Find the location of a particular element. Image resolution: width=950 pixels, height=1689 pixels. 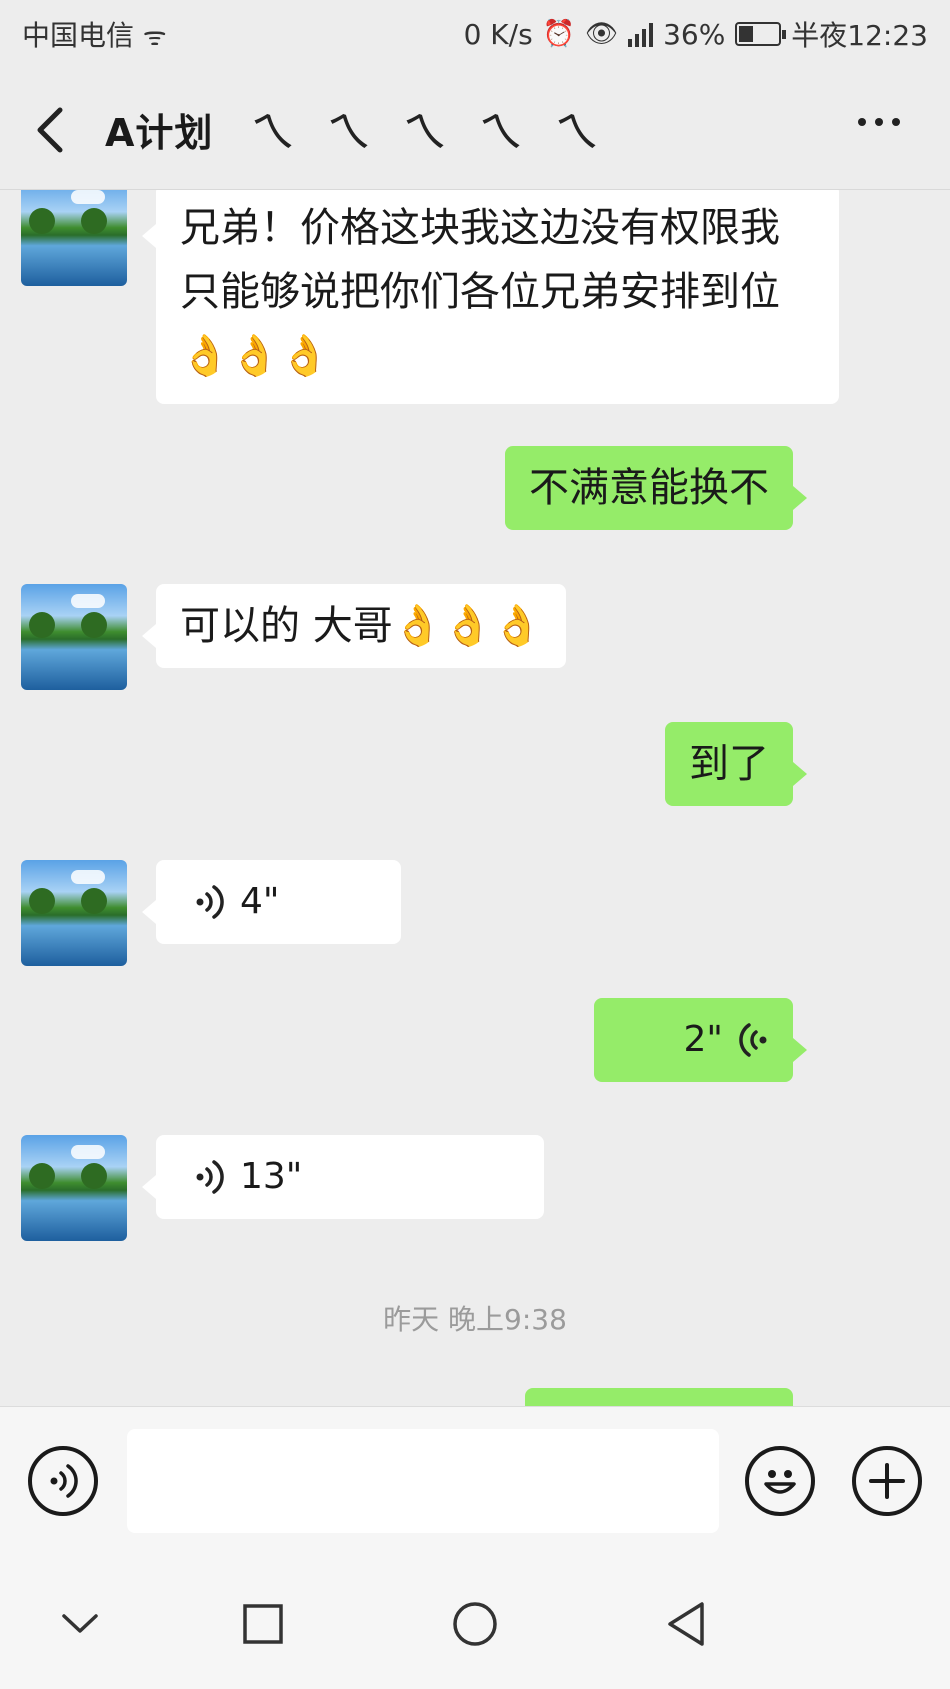

more-functions-button is located at coordinates (887, 1481).